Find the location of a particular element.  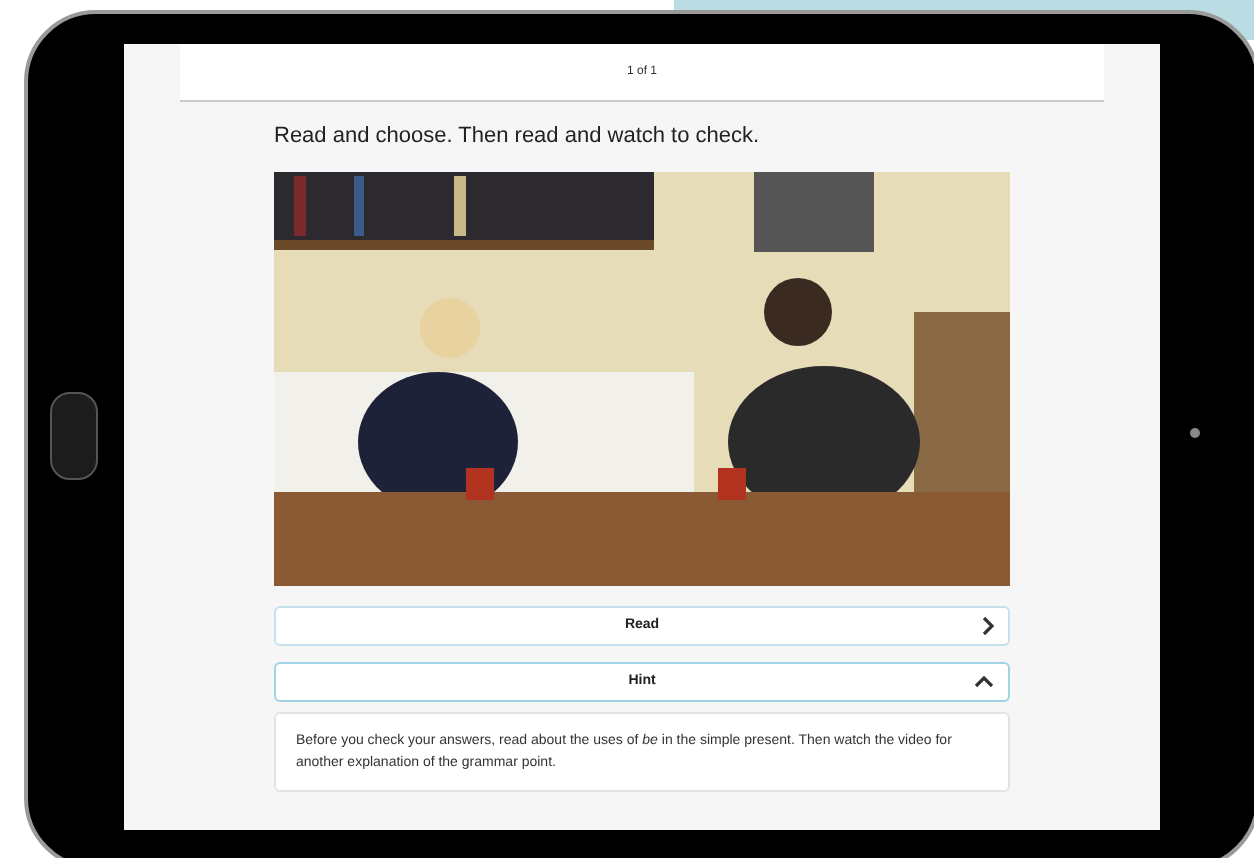

camera-icon is located at coordinates (1195, 433).